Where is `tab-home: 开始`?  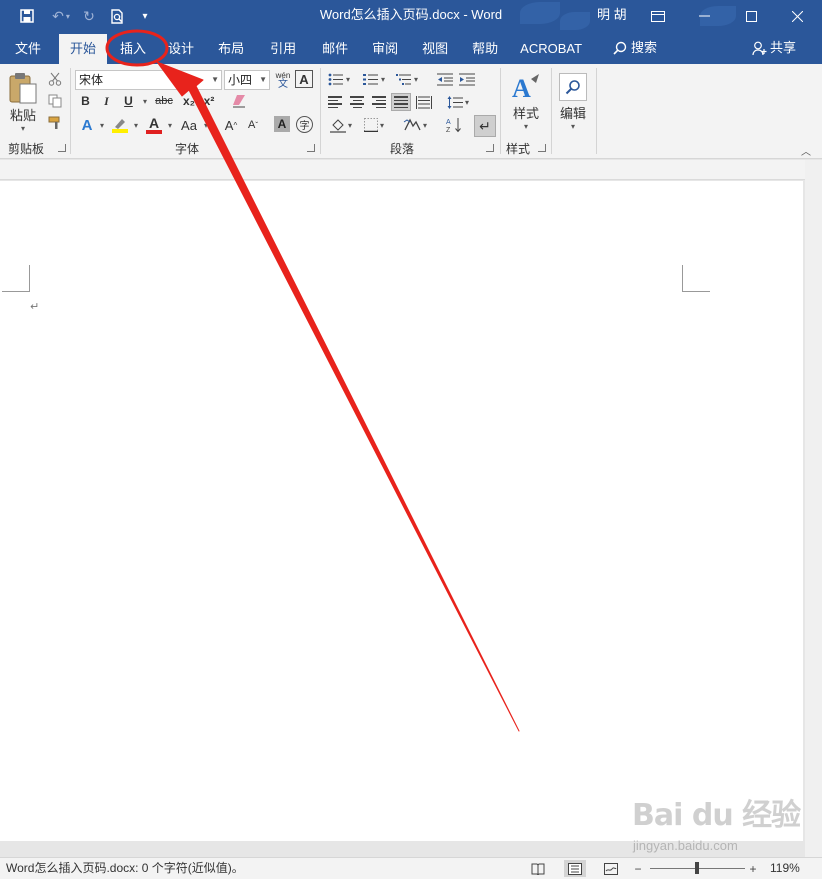 tab-home: 开始 is located at coordinates (83, 49).